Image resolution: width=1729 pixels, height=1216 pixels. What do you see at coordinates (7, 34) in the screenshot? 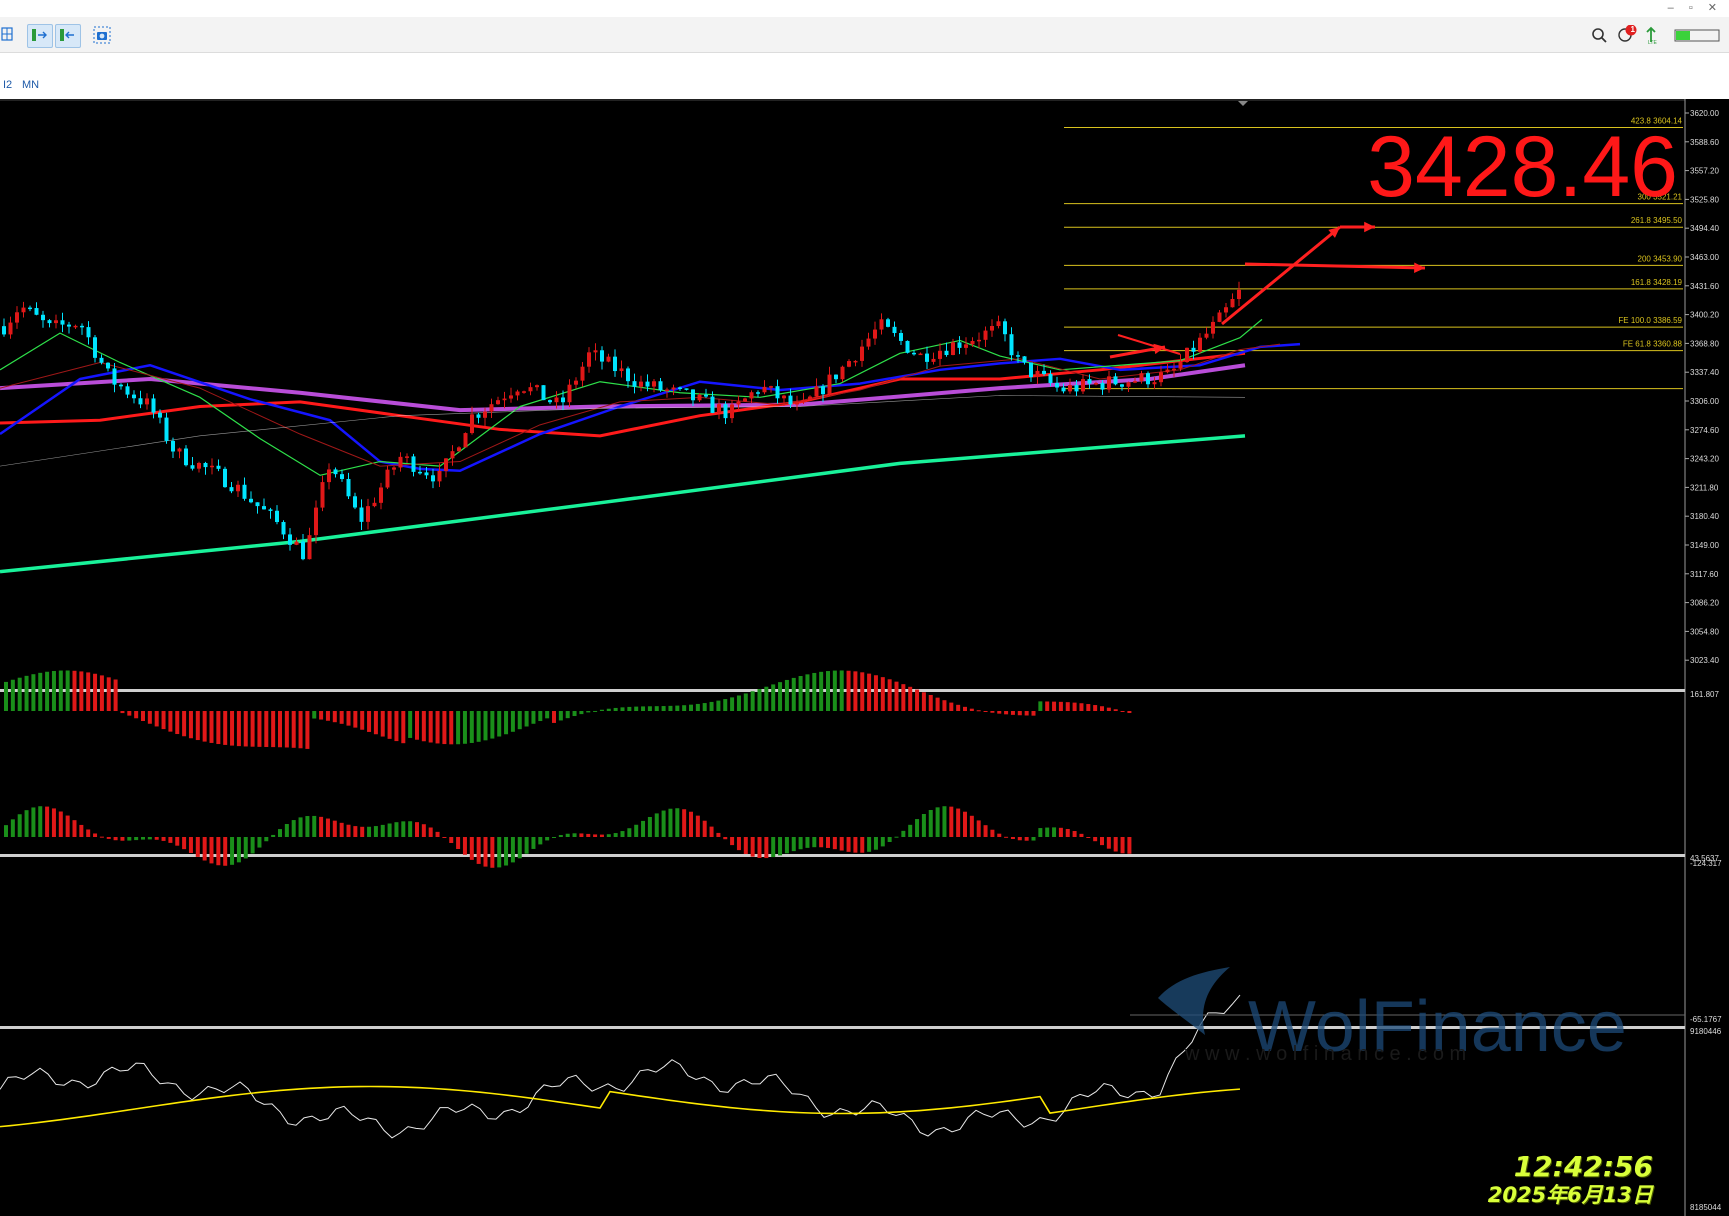
I see `grid-icon` at bounding box center [7, 34].